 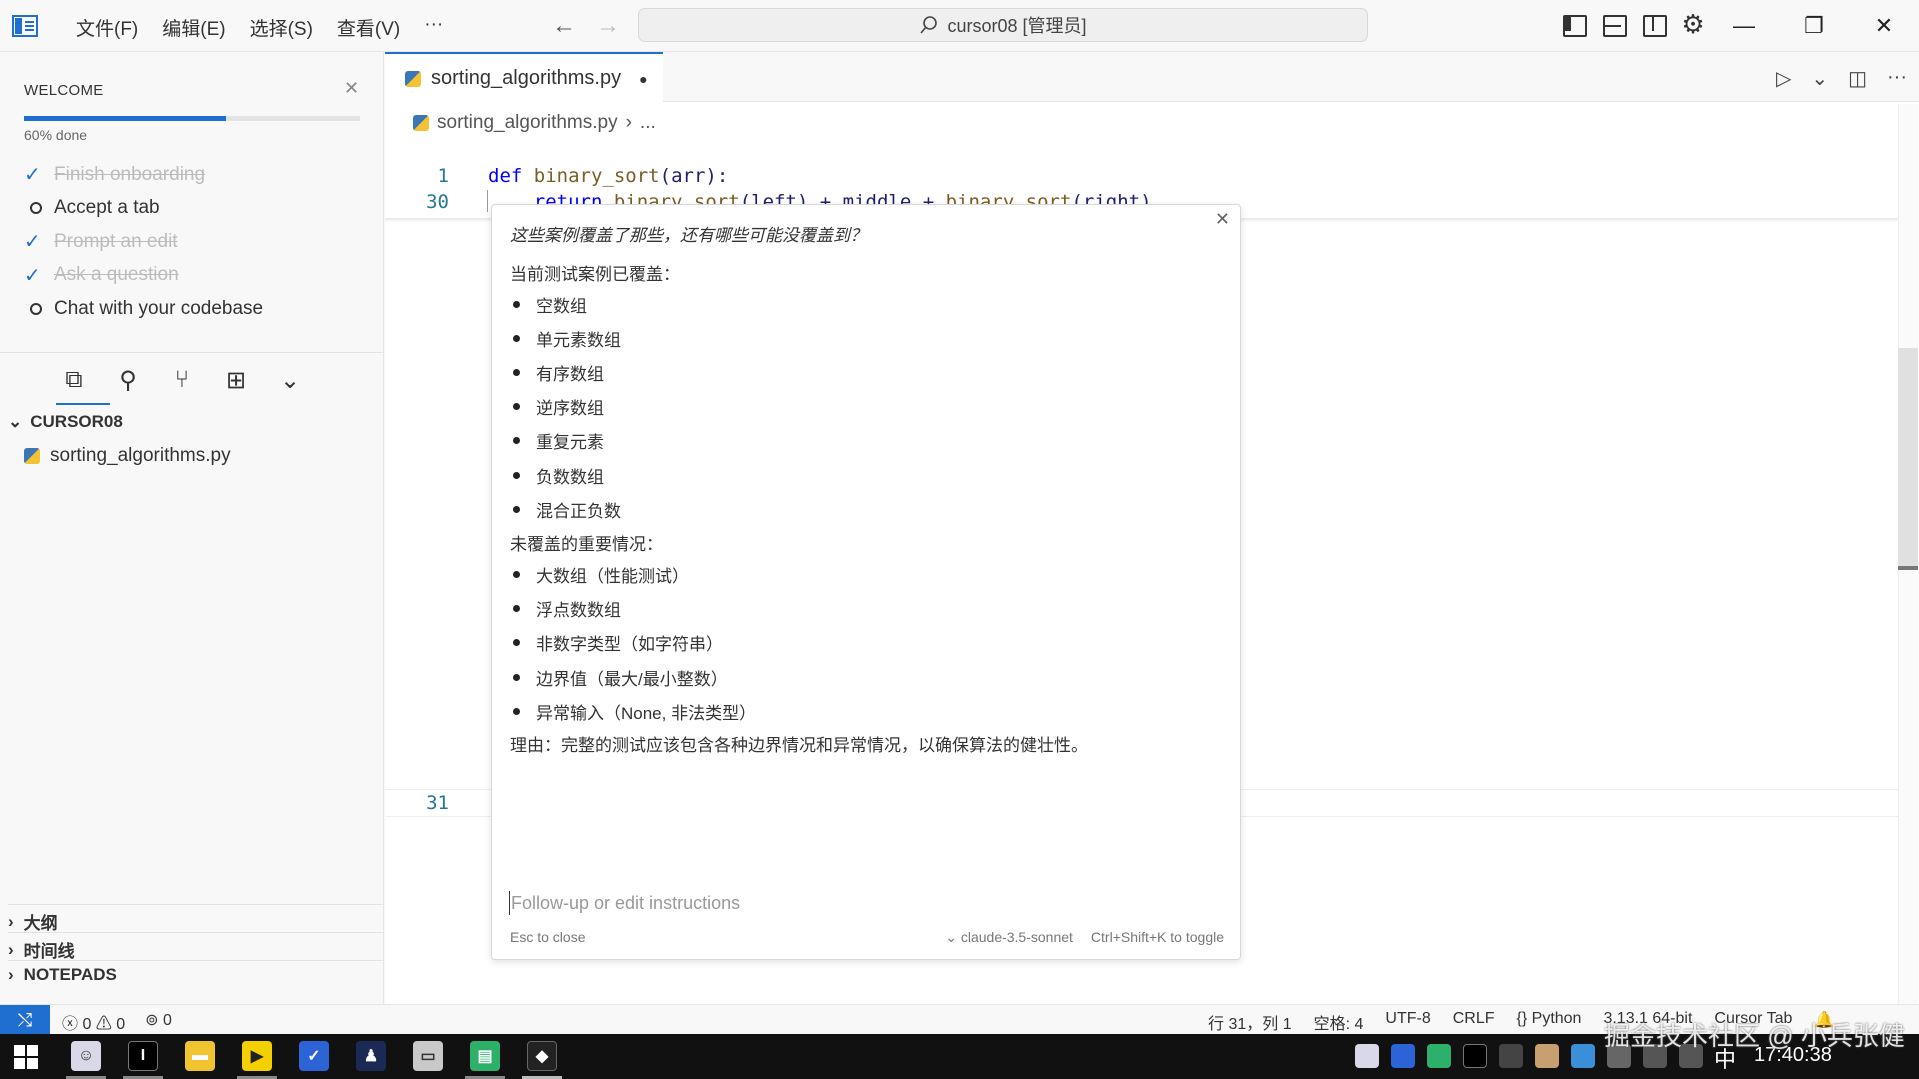 What do you see at coordinates (1474, 1022) in the screenshot?
I see `line-ending: CRLF` at bounding box center [1474, 1022].